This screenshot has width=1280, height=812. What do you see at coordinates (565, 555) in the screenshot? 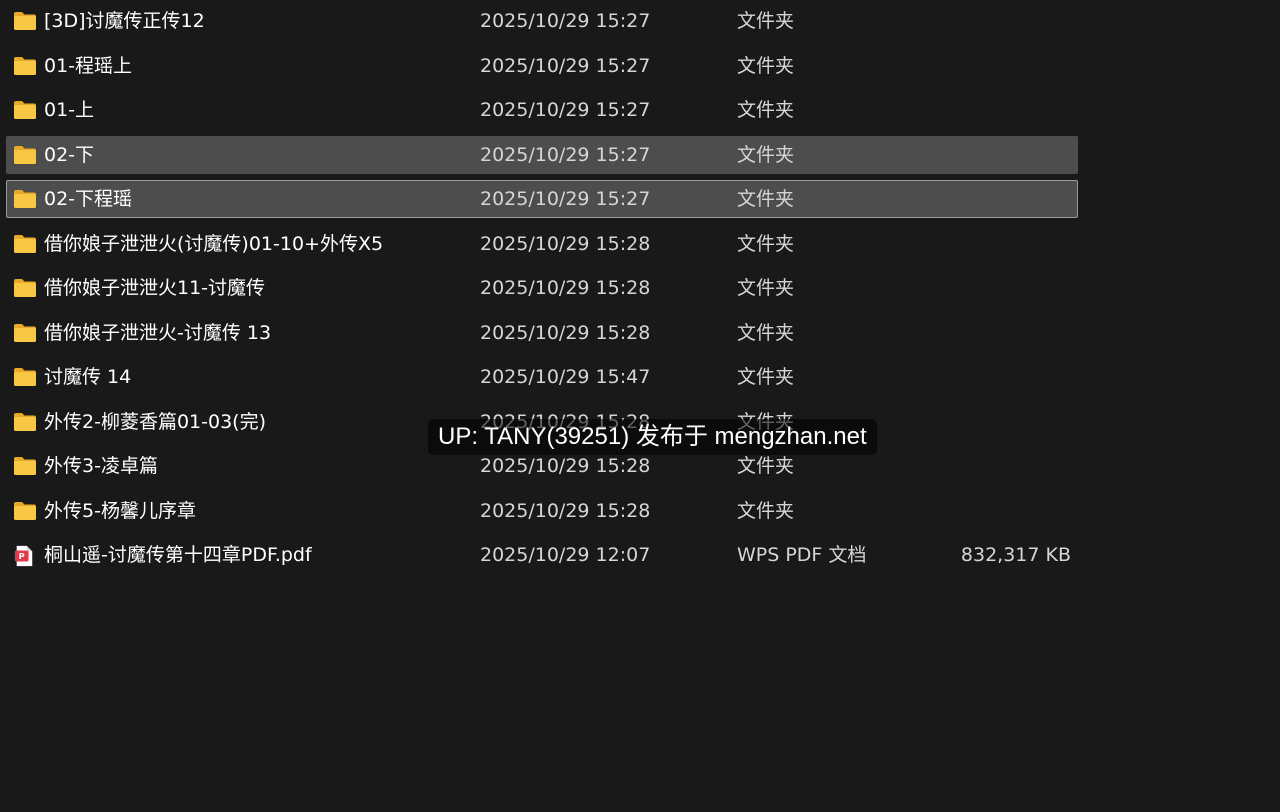
I see `item-date-modified: 2025/10/29 12:07` at bounding box center [565, 555].